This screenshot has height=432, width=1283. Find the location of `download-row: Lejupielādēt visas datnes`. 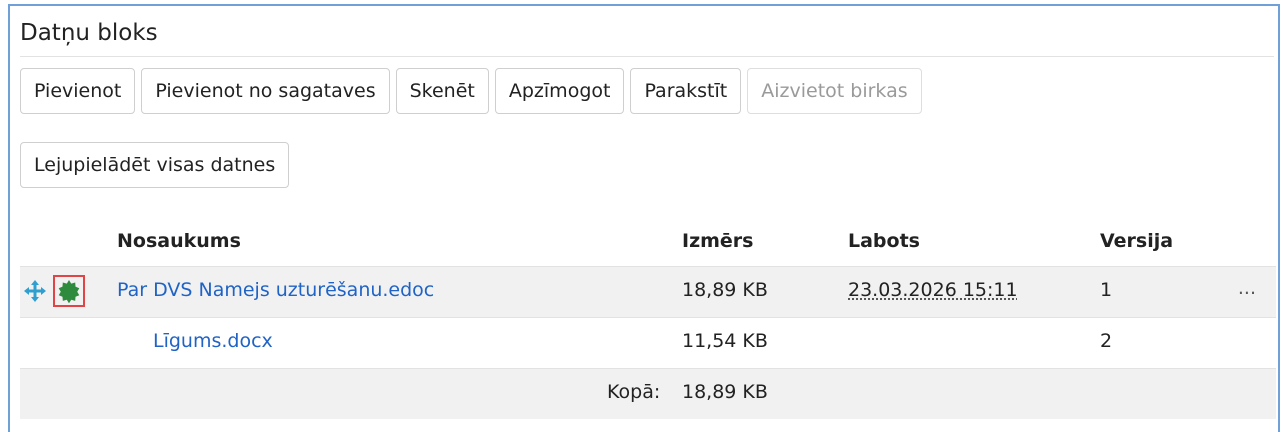

download-row: Lejupielādēt visas datnes is located at coordinates (155, 165).